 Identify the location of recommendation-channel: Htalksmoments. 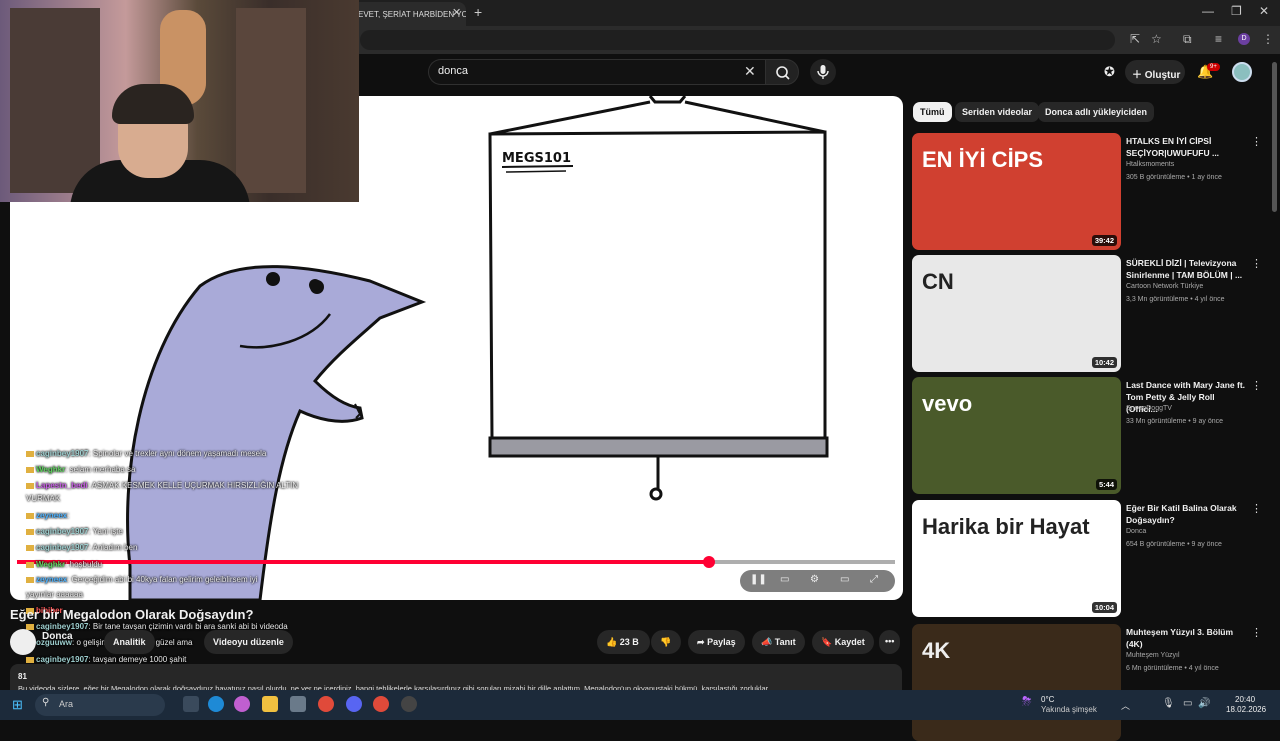
(1150, 164).